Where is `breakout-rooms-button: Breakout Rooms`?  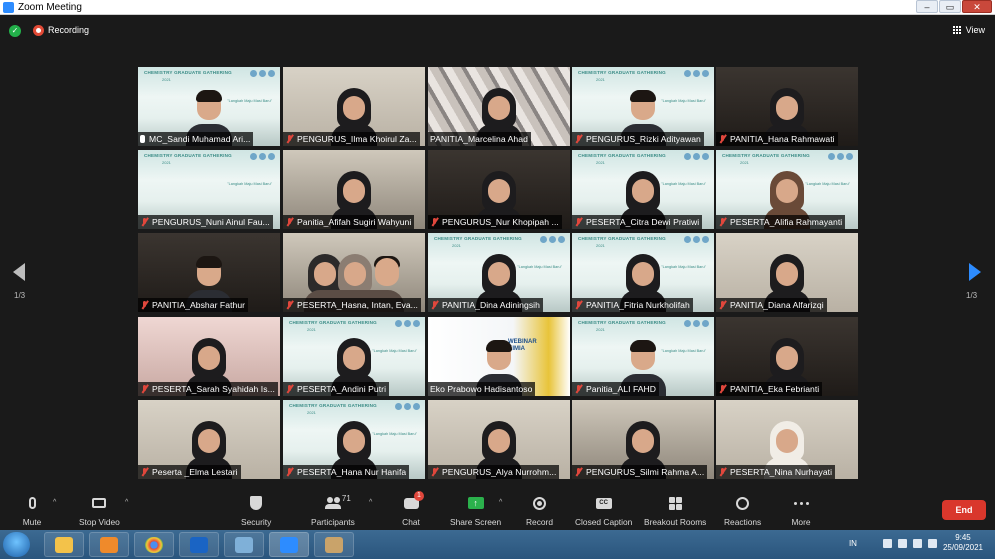 breakout-rooms-button: Breakout Rooms is located at coordinates (675, 510).